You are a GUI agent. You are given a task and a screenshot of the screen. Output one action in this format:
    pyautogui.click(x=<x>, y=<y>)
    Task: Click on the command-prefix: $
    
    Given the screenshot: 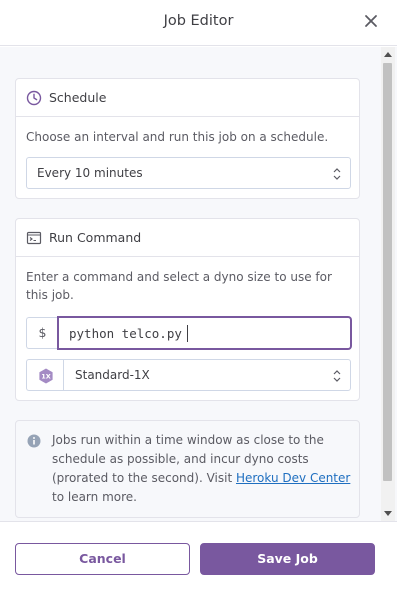 What is the action you would take?
    pyautogui.click(x=42, y=333)
    